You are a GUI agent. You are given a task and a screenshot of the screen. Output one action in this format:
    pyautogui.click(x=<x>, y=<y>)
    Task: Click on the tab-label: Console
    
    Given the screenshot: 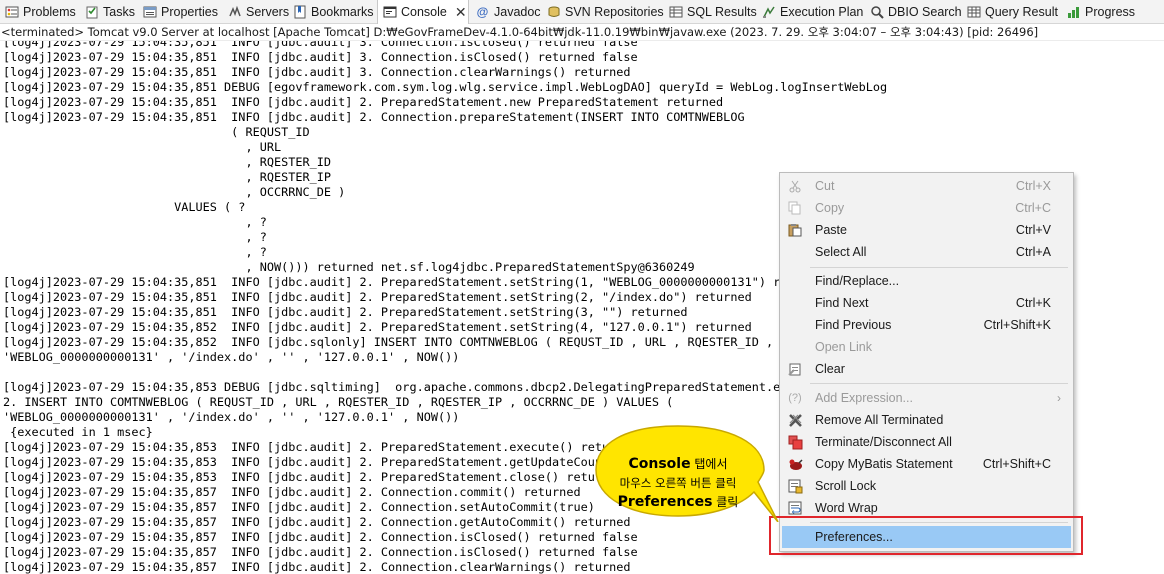 What is the action you would take?
    pyautogui.click(x=424, y=12)
    